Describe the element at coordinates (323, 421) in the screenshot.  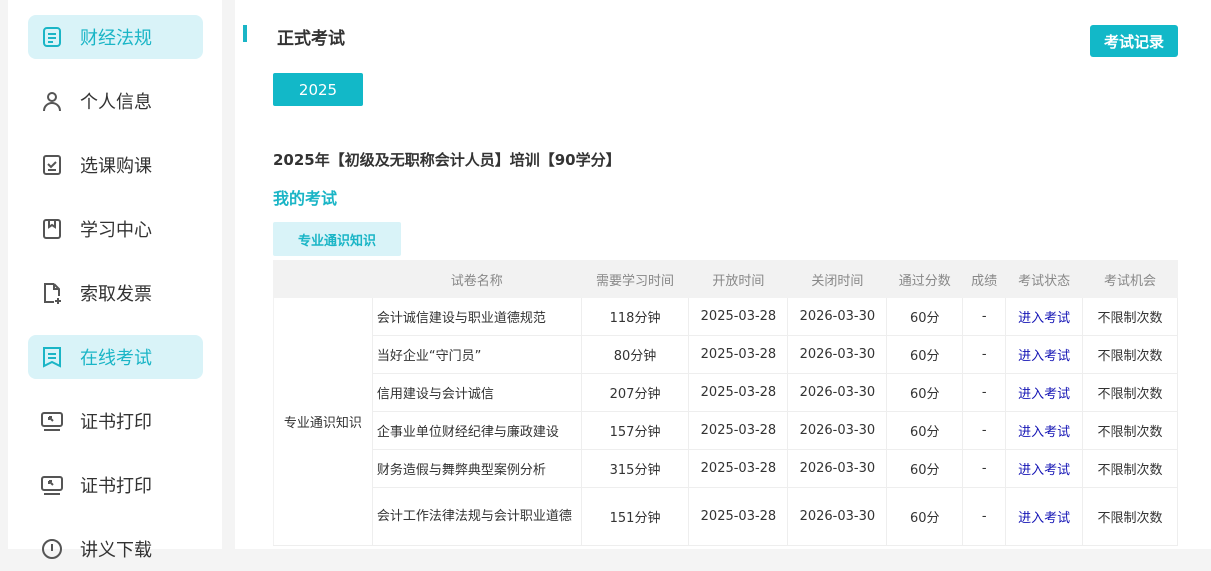
I see `category-cell: 专业通识知识` at that location.